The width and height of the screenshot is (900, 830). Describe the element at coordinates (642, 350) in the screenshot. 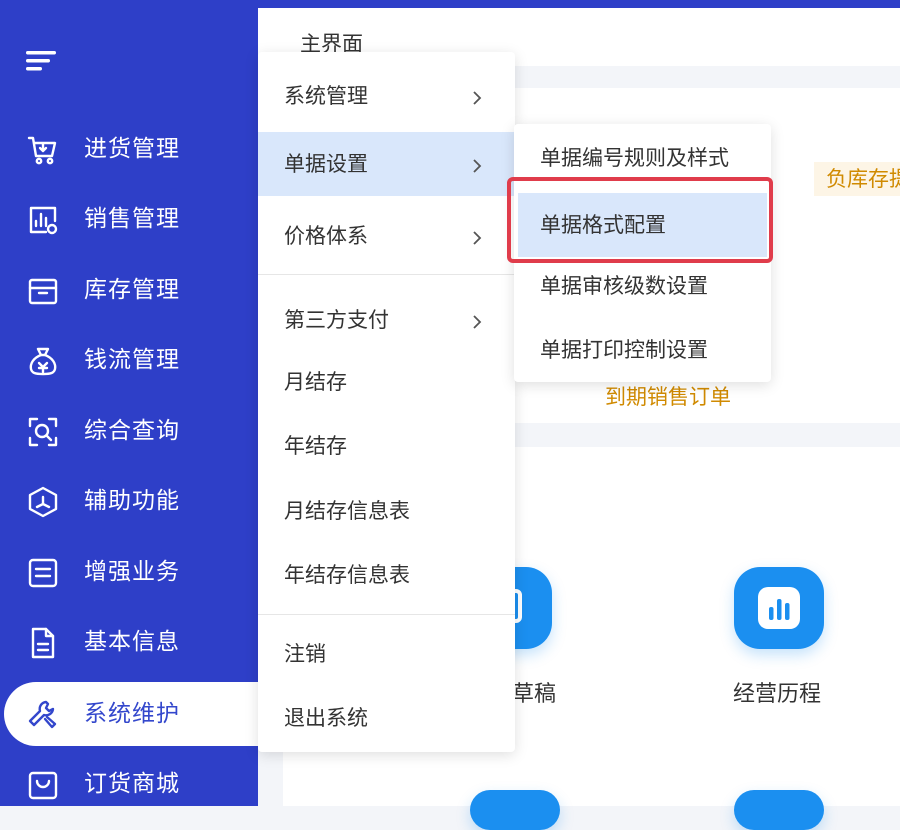

I see `submenu-item-print-control: 单据打印控制设置` at that location.